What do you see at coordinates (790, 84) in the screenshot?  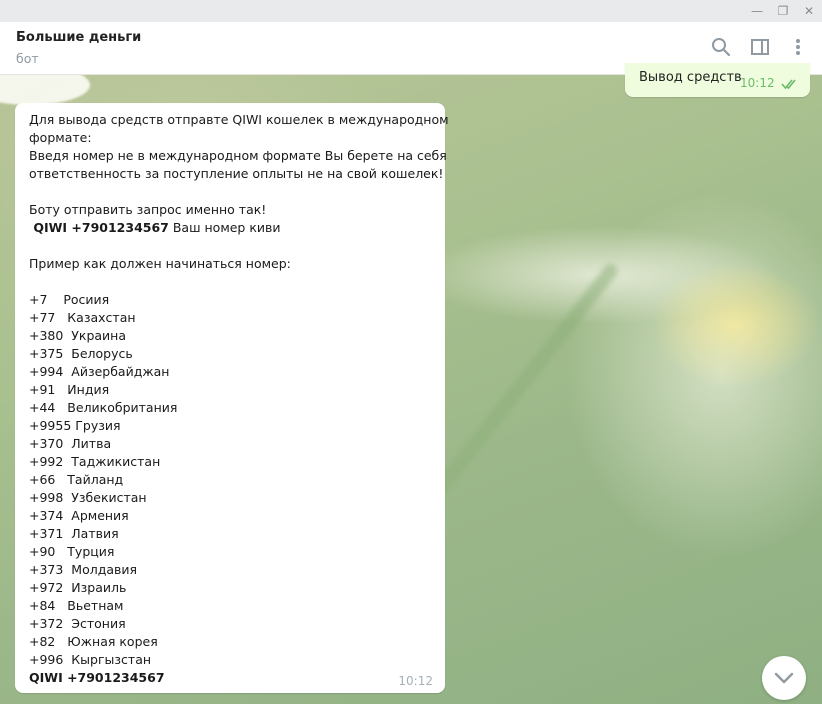 I see `double-check-icon` at bounding box center [790, 84].